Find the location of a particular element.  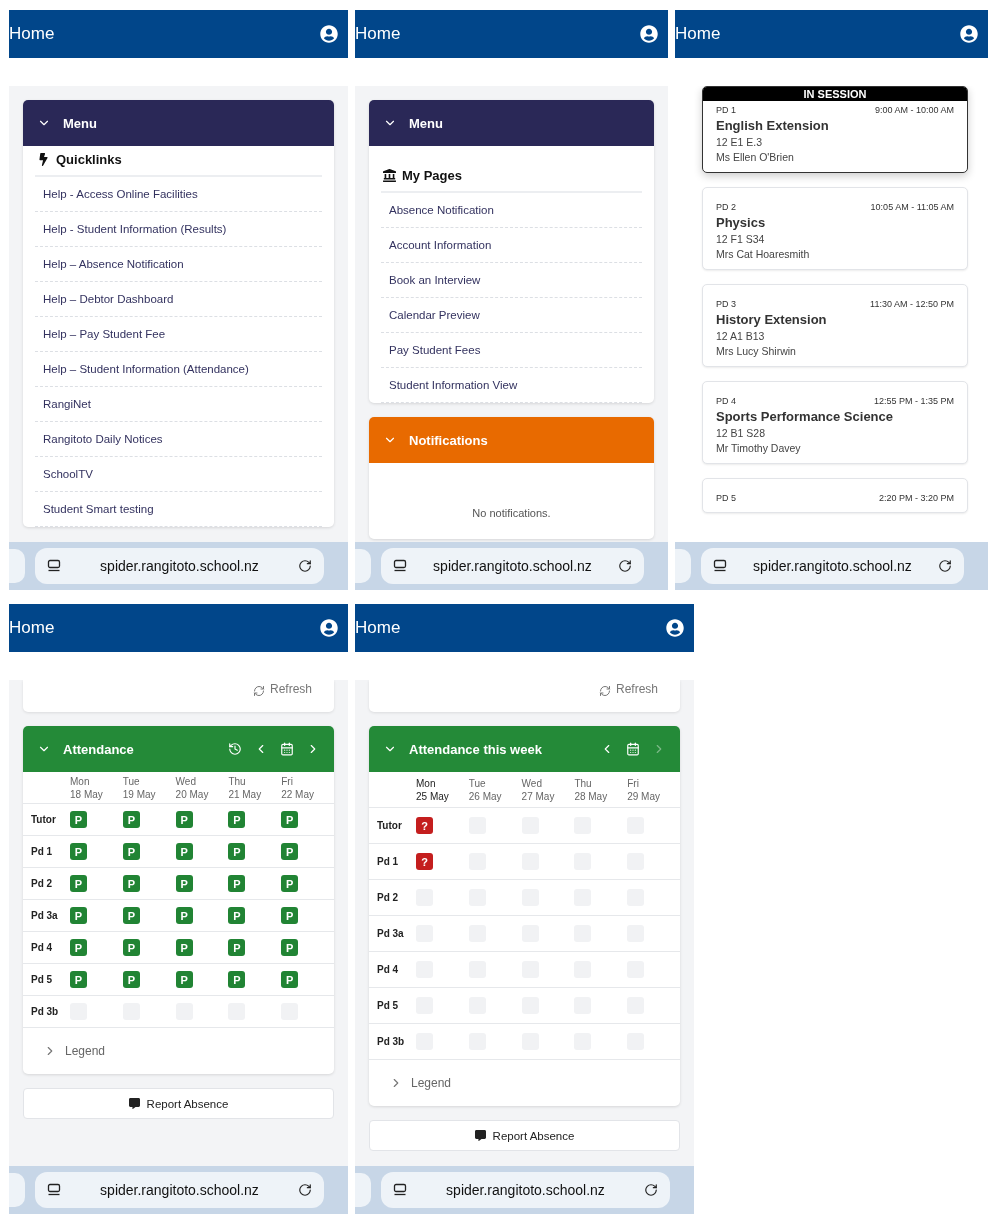

menu-link: Help – Student Information (Attendance) is located at coordinates (178, 369).